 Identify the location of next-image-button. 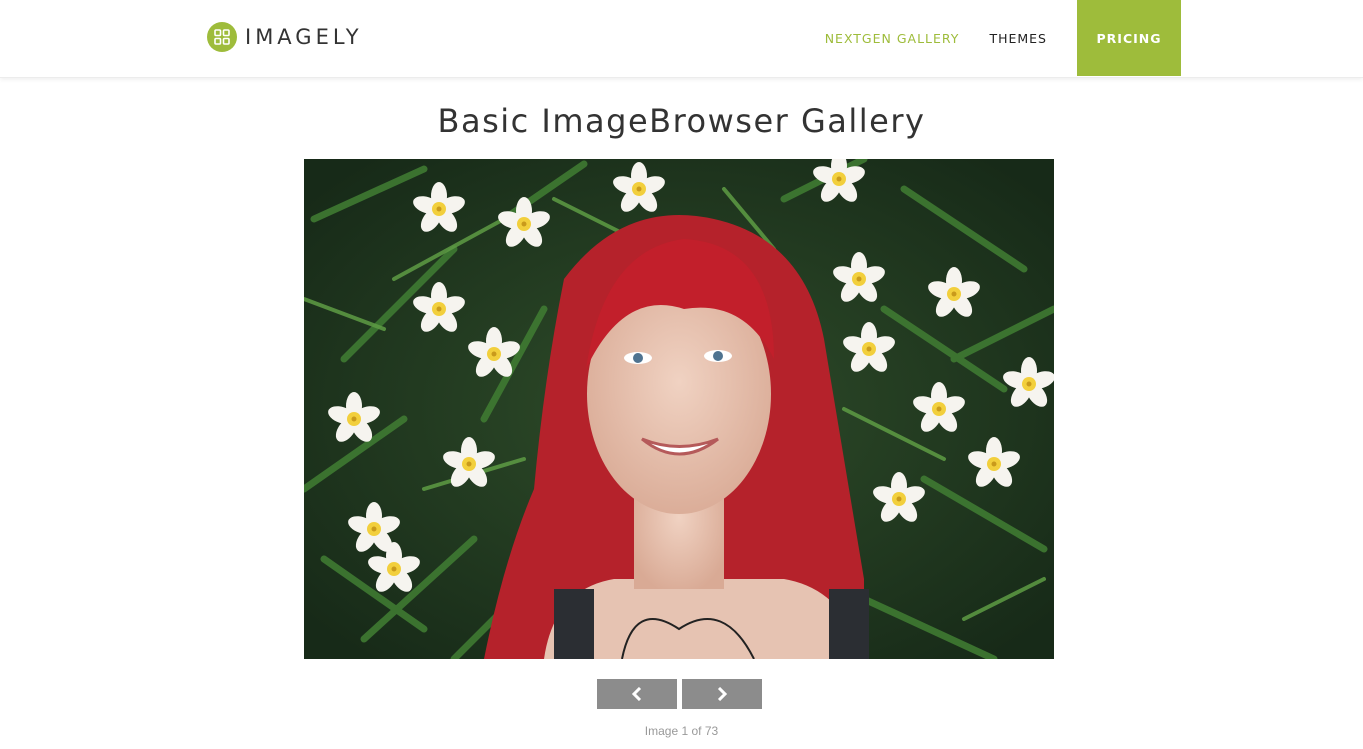
(722, 694).